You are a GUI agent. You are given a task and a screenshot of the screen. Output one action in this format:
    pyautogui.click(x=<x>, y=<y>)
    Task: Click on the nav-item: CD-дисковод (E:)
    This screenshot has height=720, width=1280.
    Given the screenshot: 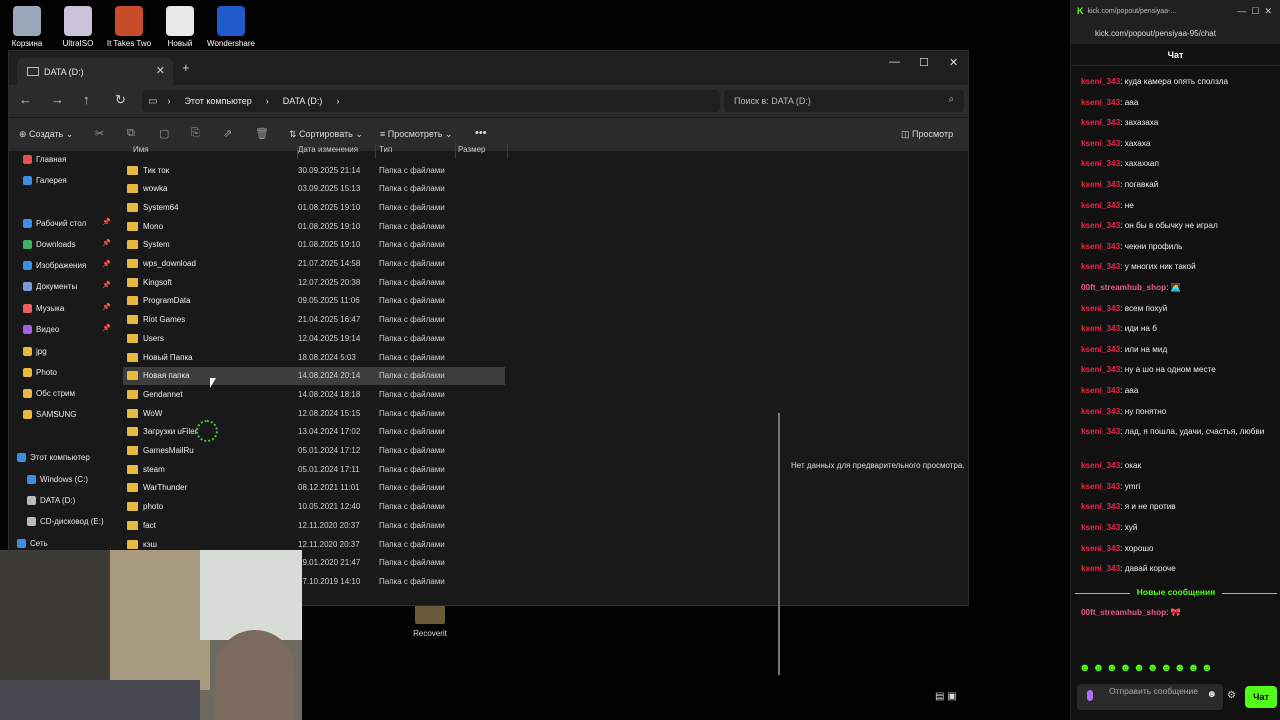 What is the action you would take?
    pyautogui.click(x=65, y=521)
    